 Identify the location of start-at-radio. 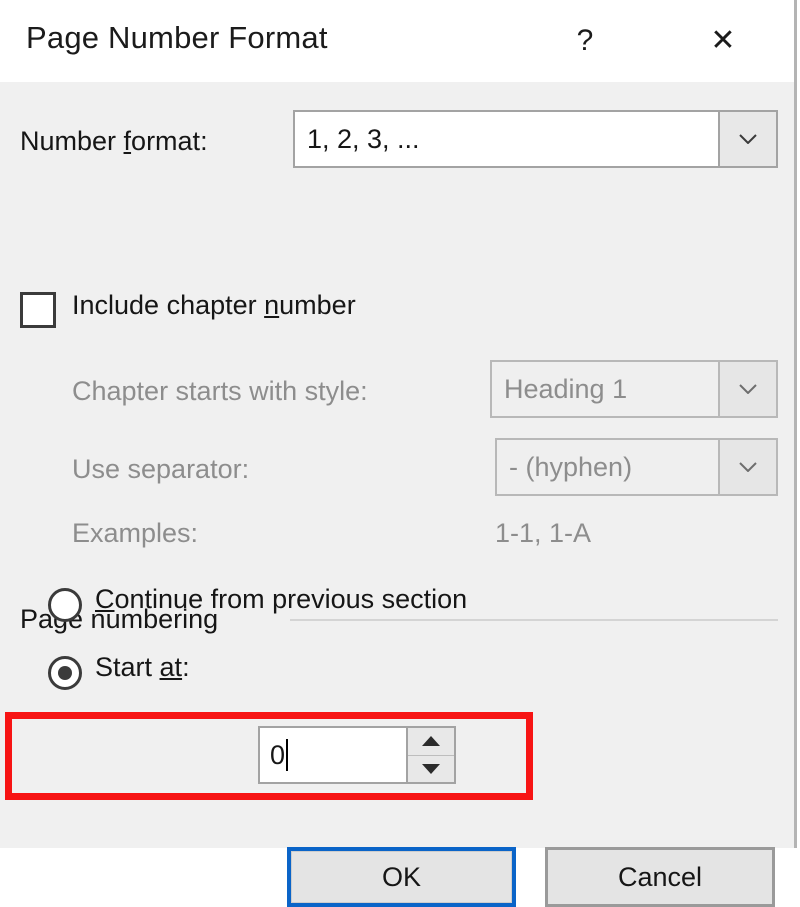
(65, 673).